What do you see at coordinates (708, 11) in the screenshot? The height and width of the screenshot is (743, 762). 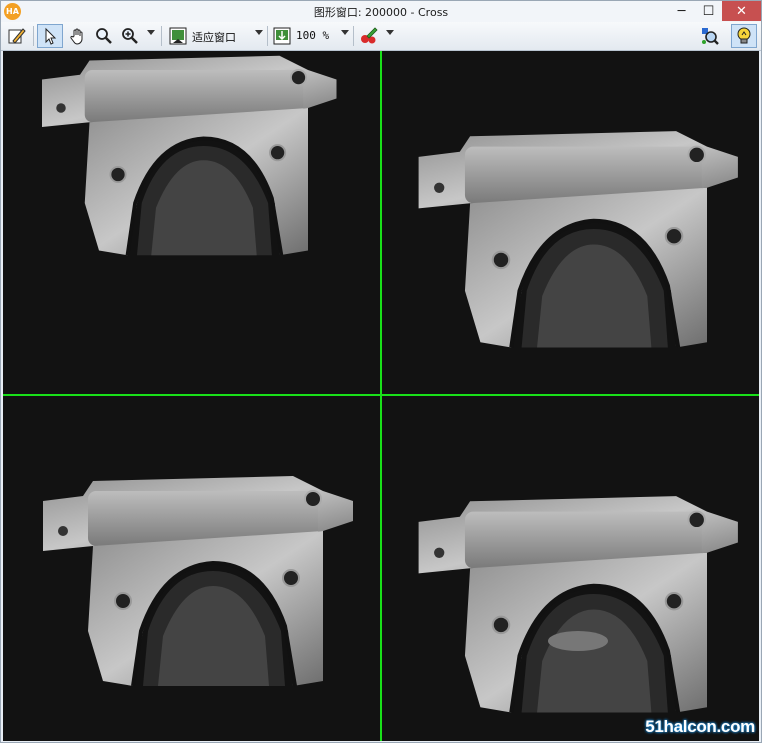 I see `maximize-button: ☐` at bounding box center [708, 11].